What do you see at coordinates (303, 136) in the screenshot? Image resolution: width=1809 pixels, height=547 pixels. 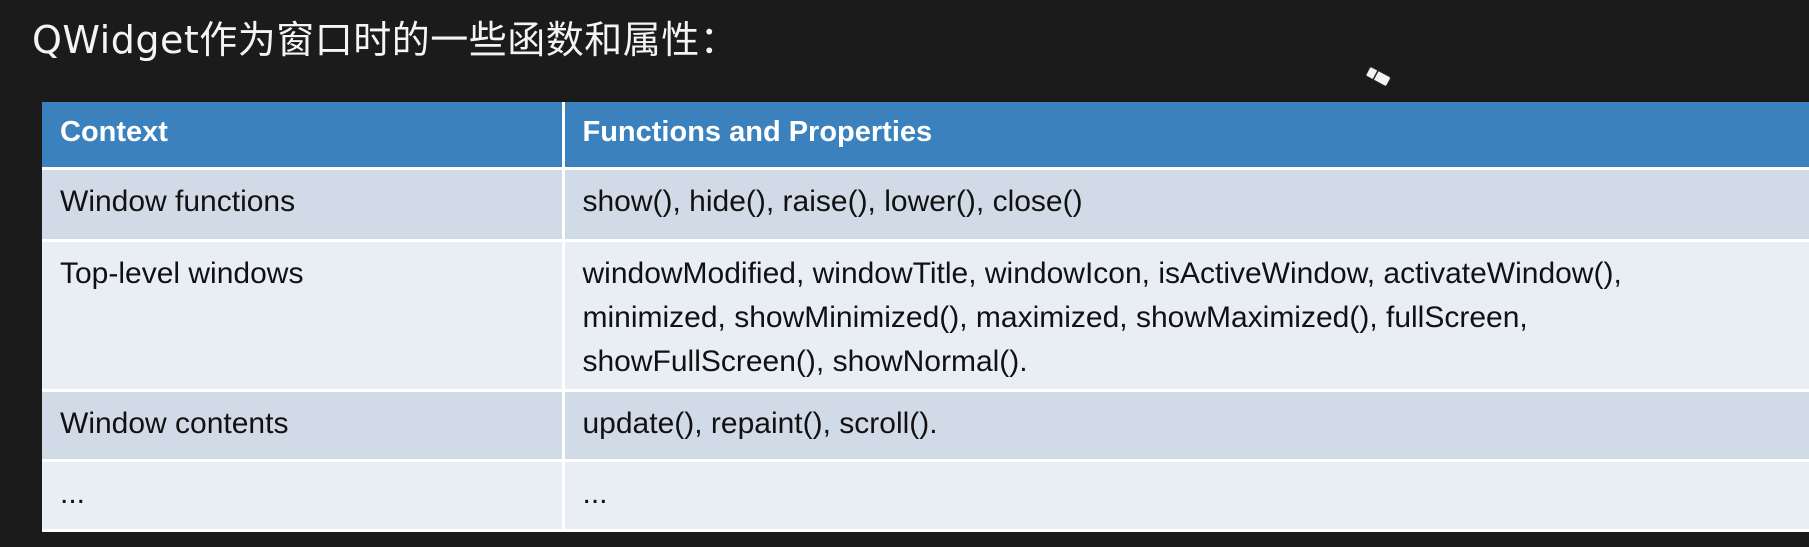 I see `header-context: Context` at bounding box center [303, 136].